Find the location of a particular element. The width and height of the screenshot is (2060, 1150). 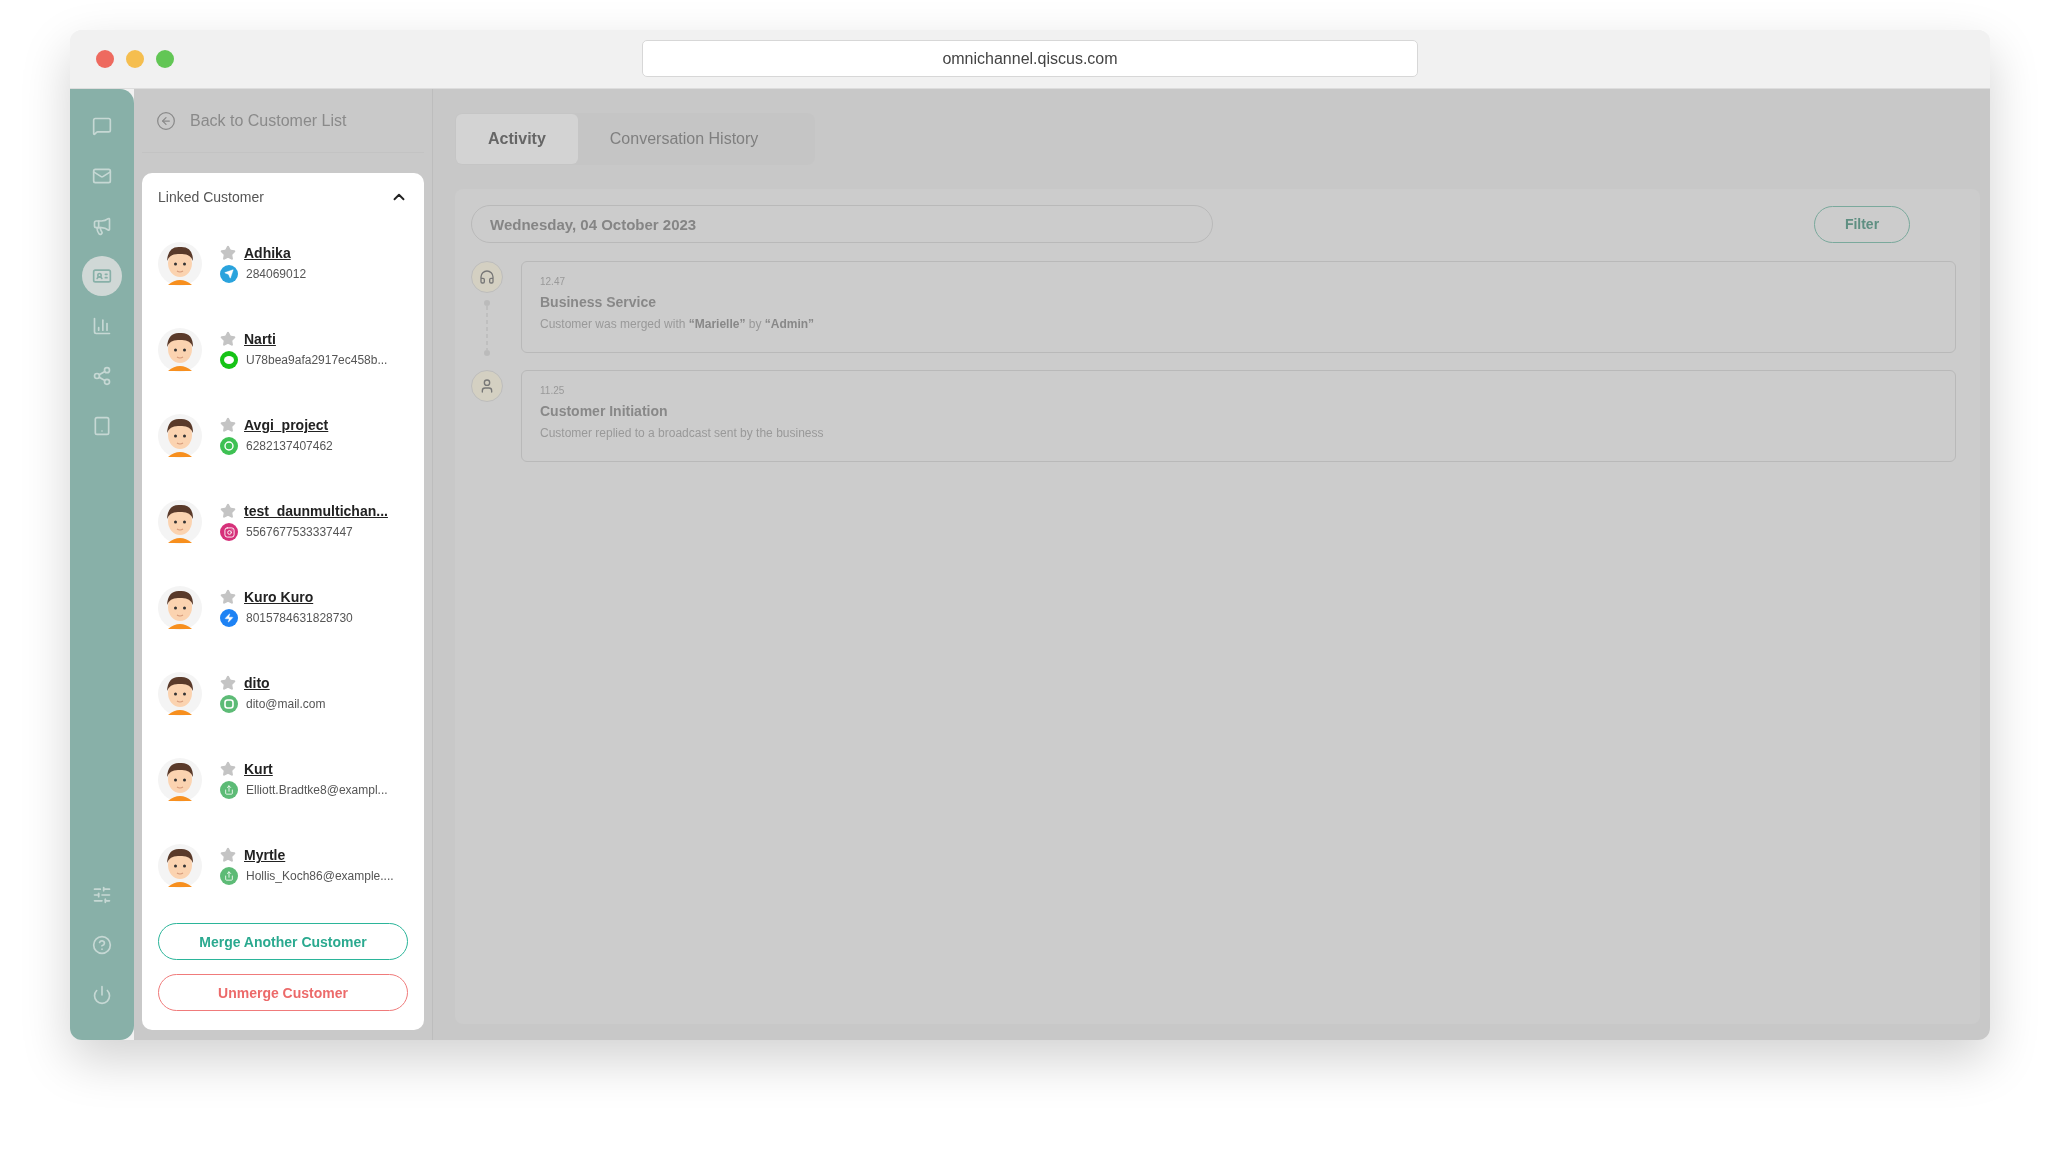

customer-name: Adhika is located at coordinates (267, 253).